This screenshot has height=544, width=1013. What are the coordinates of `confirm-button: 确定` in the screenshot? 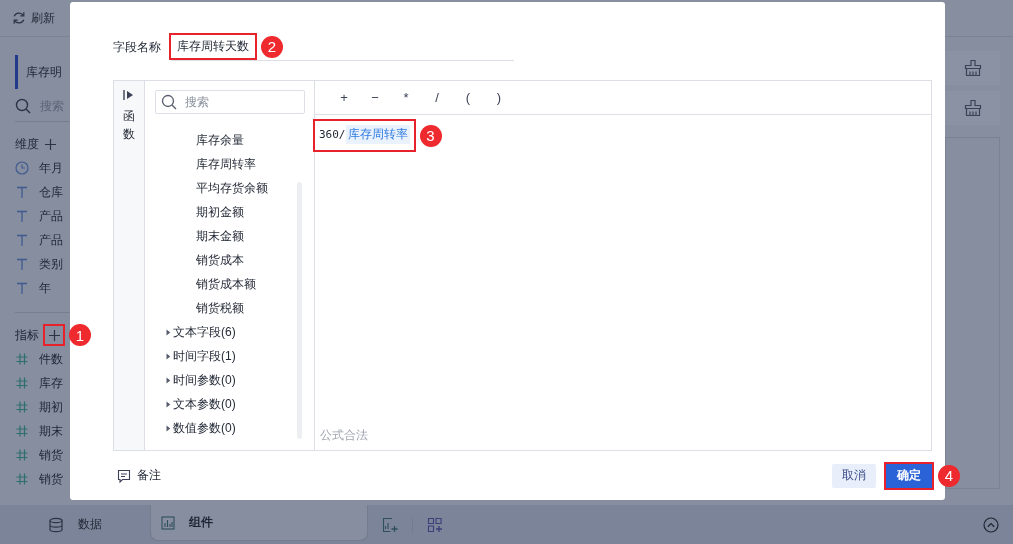 It's located at (909, 475).